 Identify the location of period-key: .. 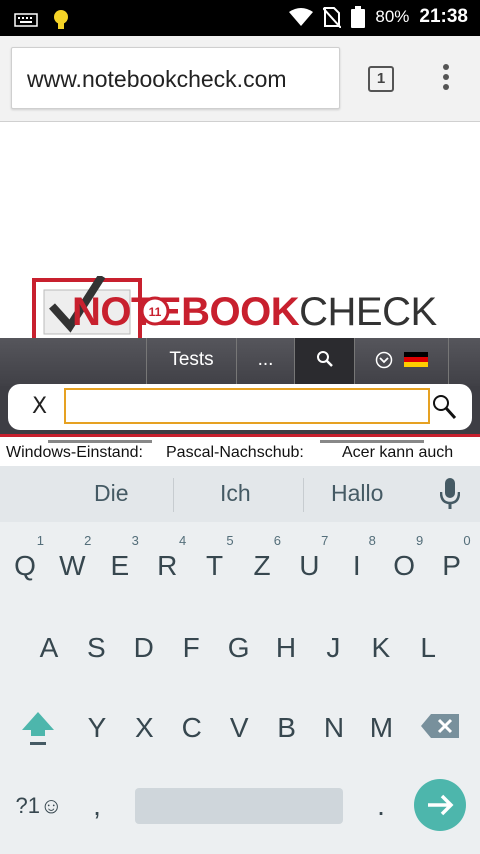
(381, 806).